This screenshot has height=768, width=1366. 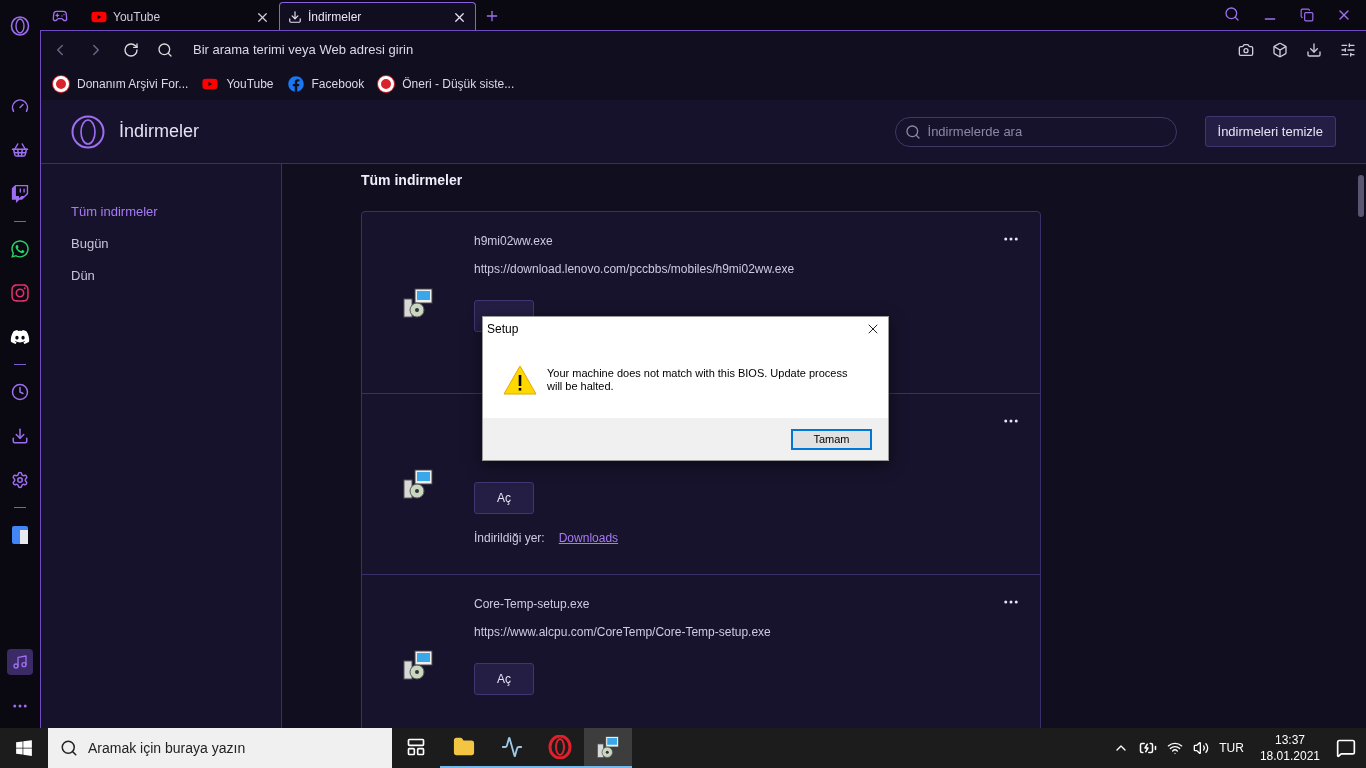 What do you see at coordinates (698, 379) in the screenshot?
I see `dialog-message: Your machine does not match with this BIOS. Update process will be halted.` at bounding box center [698, 379].